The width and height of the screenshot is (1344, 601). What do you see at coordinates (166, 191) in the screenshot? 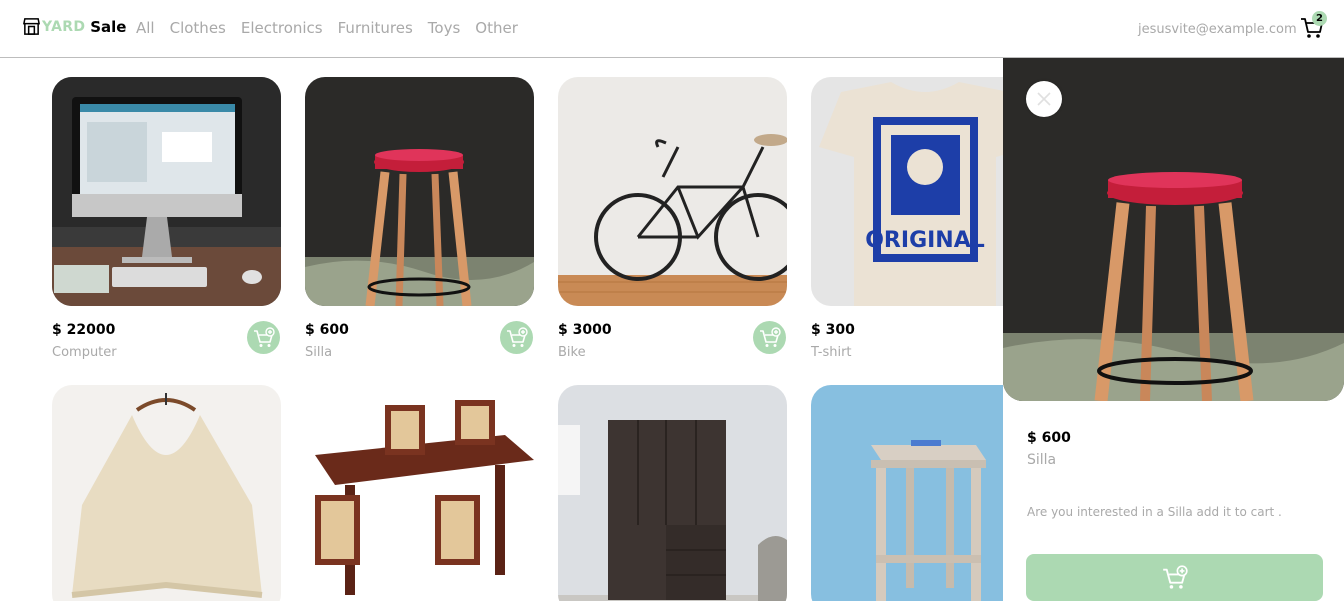
I see `computer-image` at bounding box center [166, 191].